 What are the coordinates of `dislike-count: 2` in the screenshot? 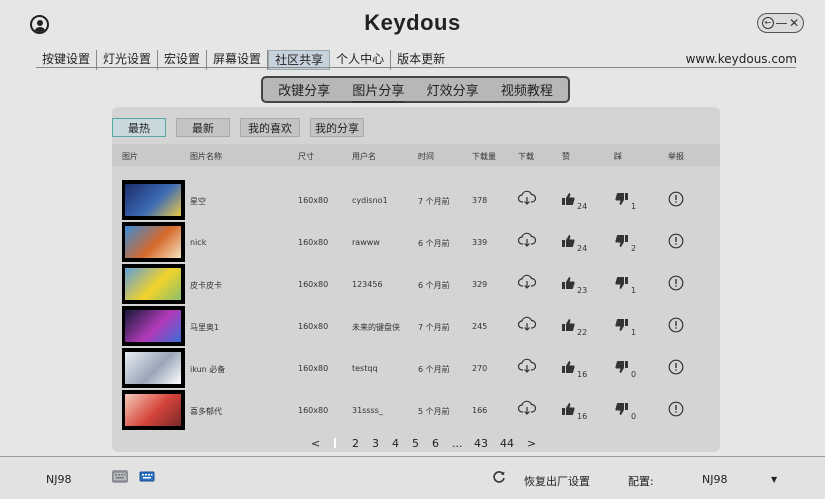 It's located at (634, 248).